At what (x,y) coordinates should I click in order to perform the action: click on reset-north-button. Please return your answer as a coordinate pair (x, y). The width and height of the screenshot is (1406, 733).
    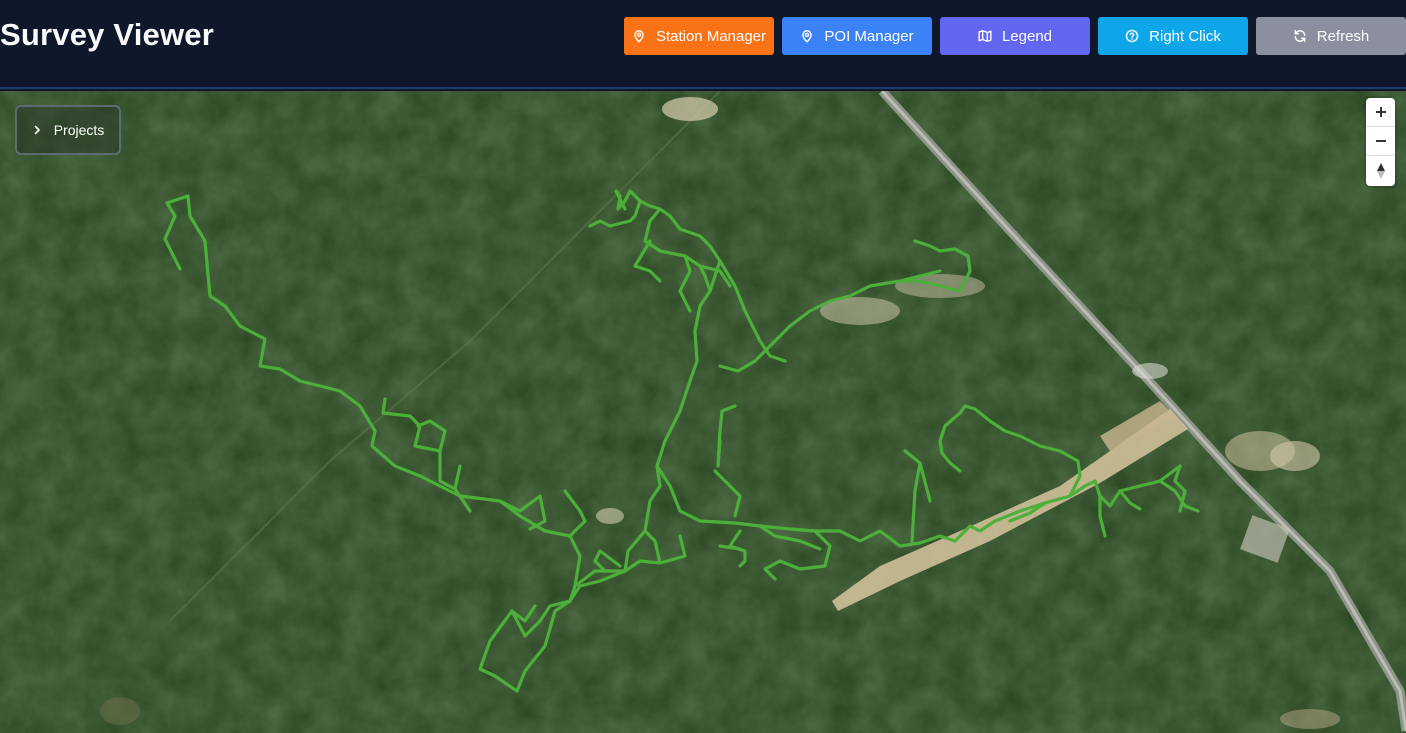
    Looking at the image, I should click on (1380, 170).